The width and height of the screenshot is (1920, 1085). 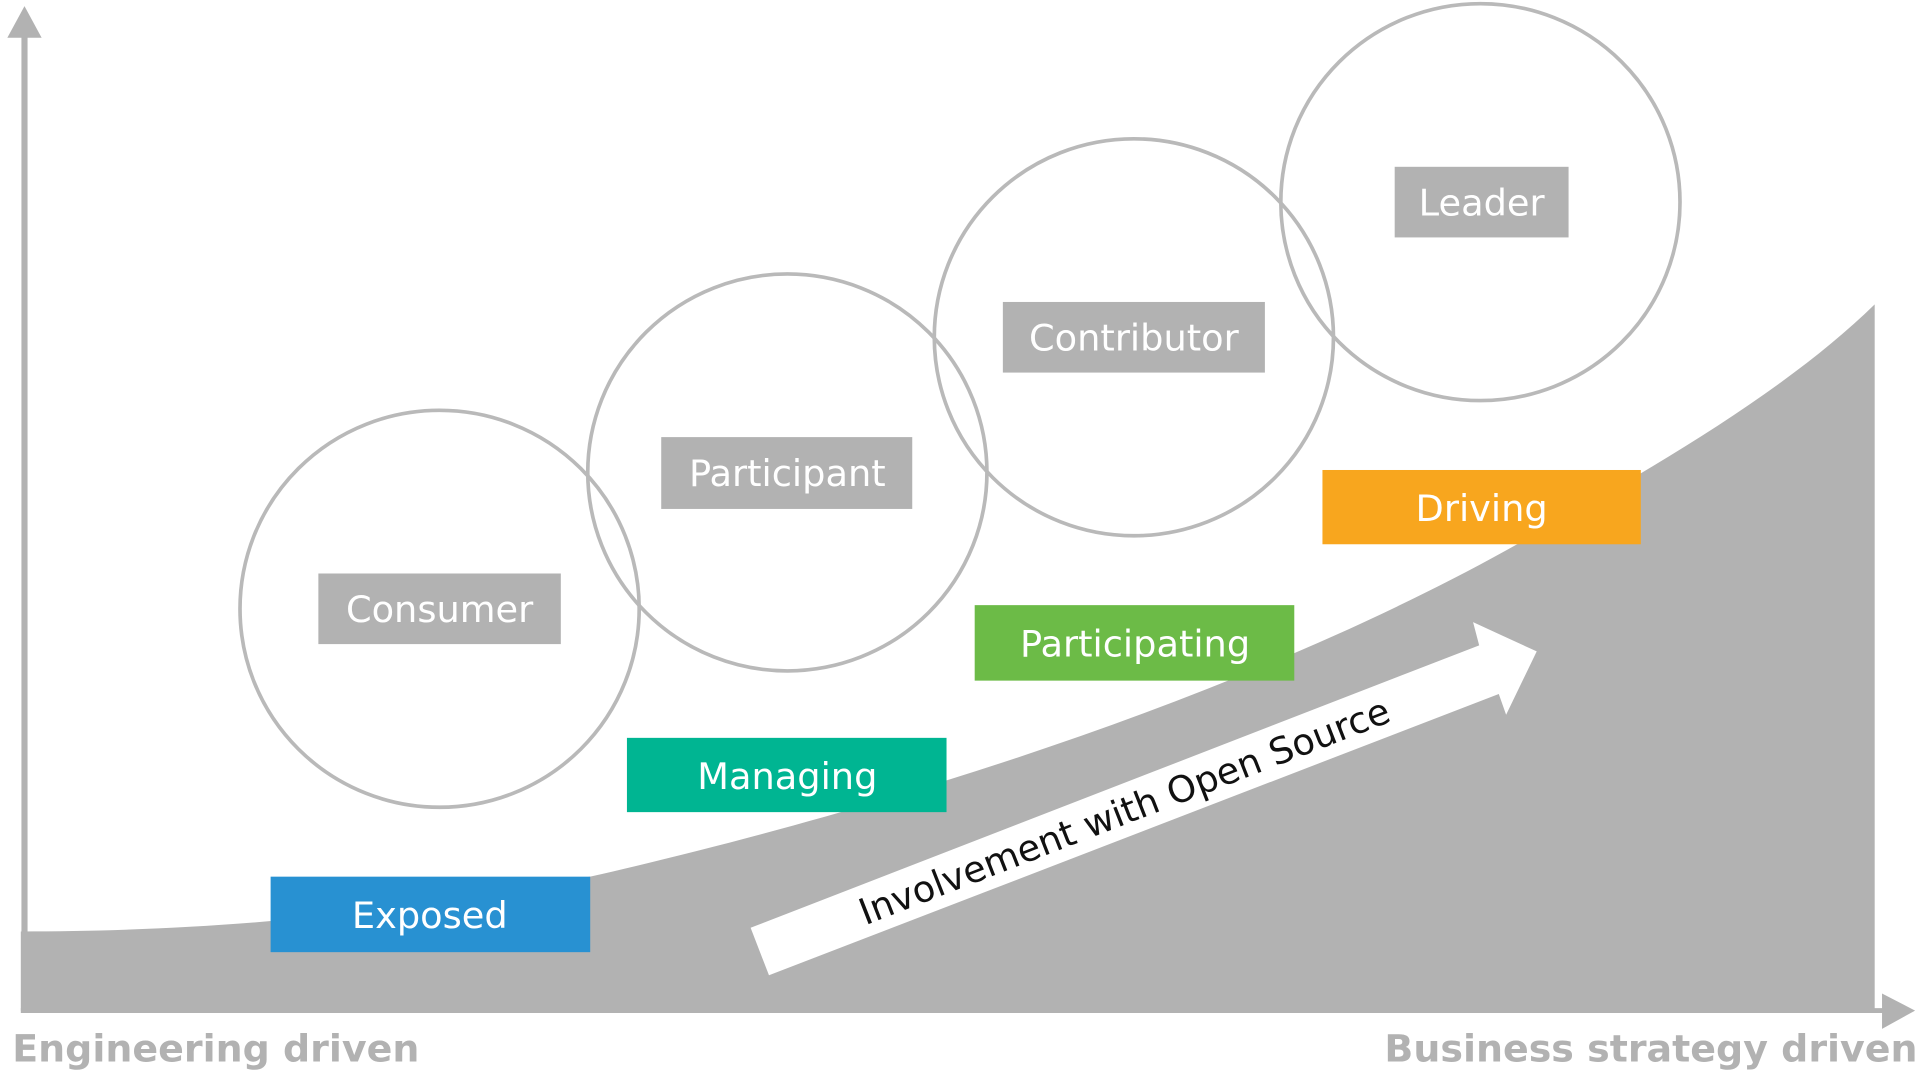 I want to click on stage-text-exposed: Exposed, so click(x=430, y=915).